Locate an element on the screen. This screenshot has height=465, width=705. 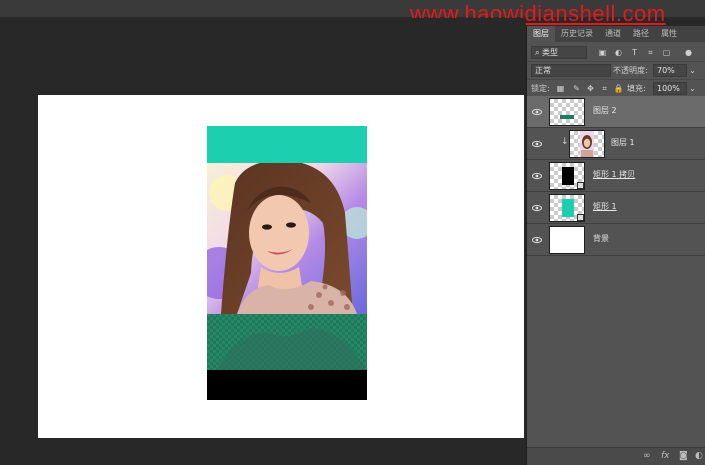
fill-input: 100% is located at coordinates (670, 88).